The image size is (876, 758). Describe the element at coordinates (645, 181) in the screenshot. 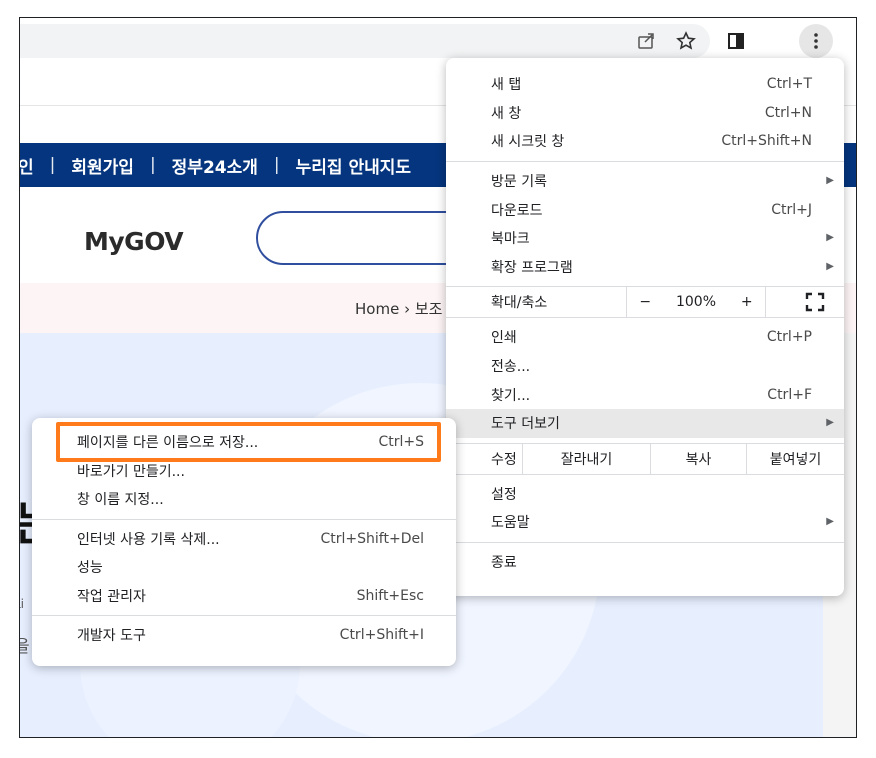

I see `menu-item-history: 방문 기록 ▶` at that location.